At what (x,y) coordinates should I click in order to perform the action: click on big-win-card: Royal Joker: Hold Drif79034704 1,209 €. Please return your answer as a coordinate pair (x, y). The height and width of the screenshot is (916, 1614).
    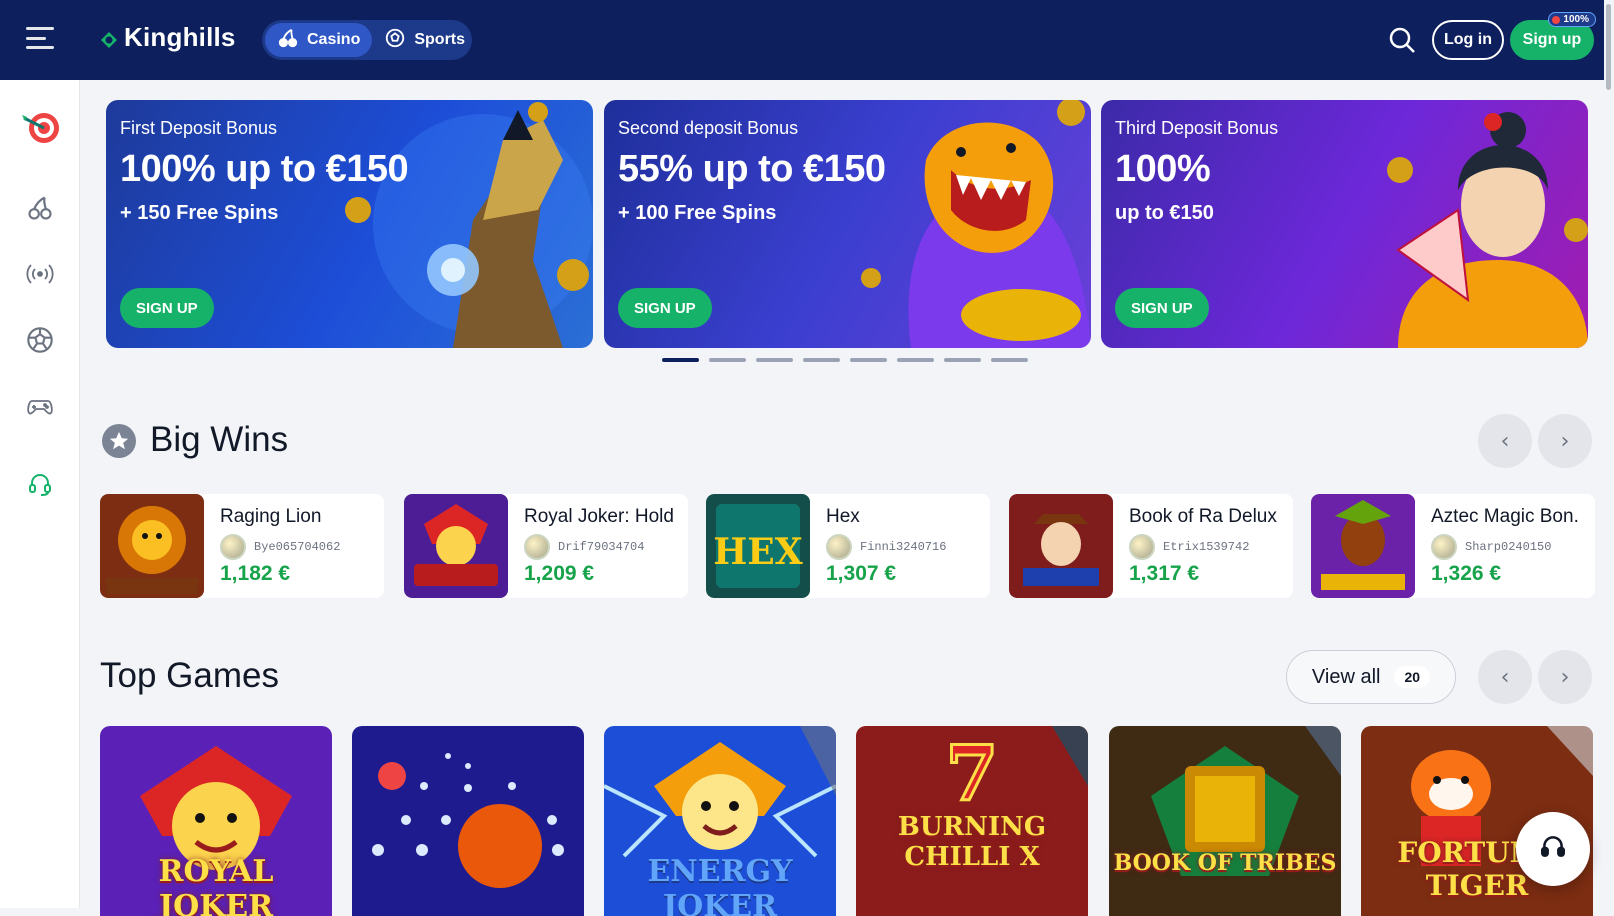
    Looking at the image, I should click on (546, 546).